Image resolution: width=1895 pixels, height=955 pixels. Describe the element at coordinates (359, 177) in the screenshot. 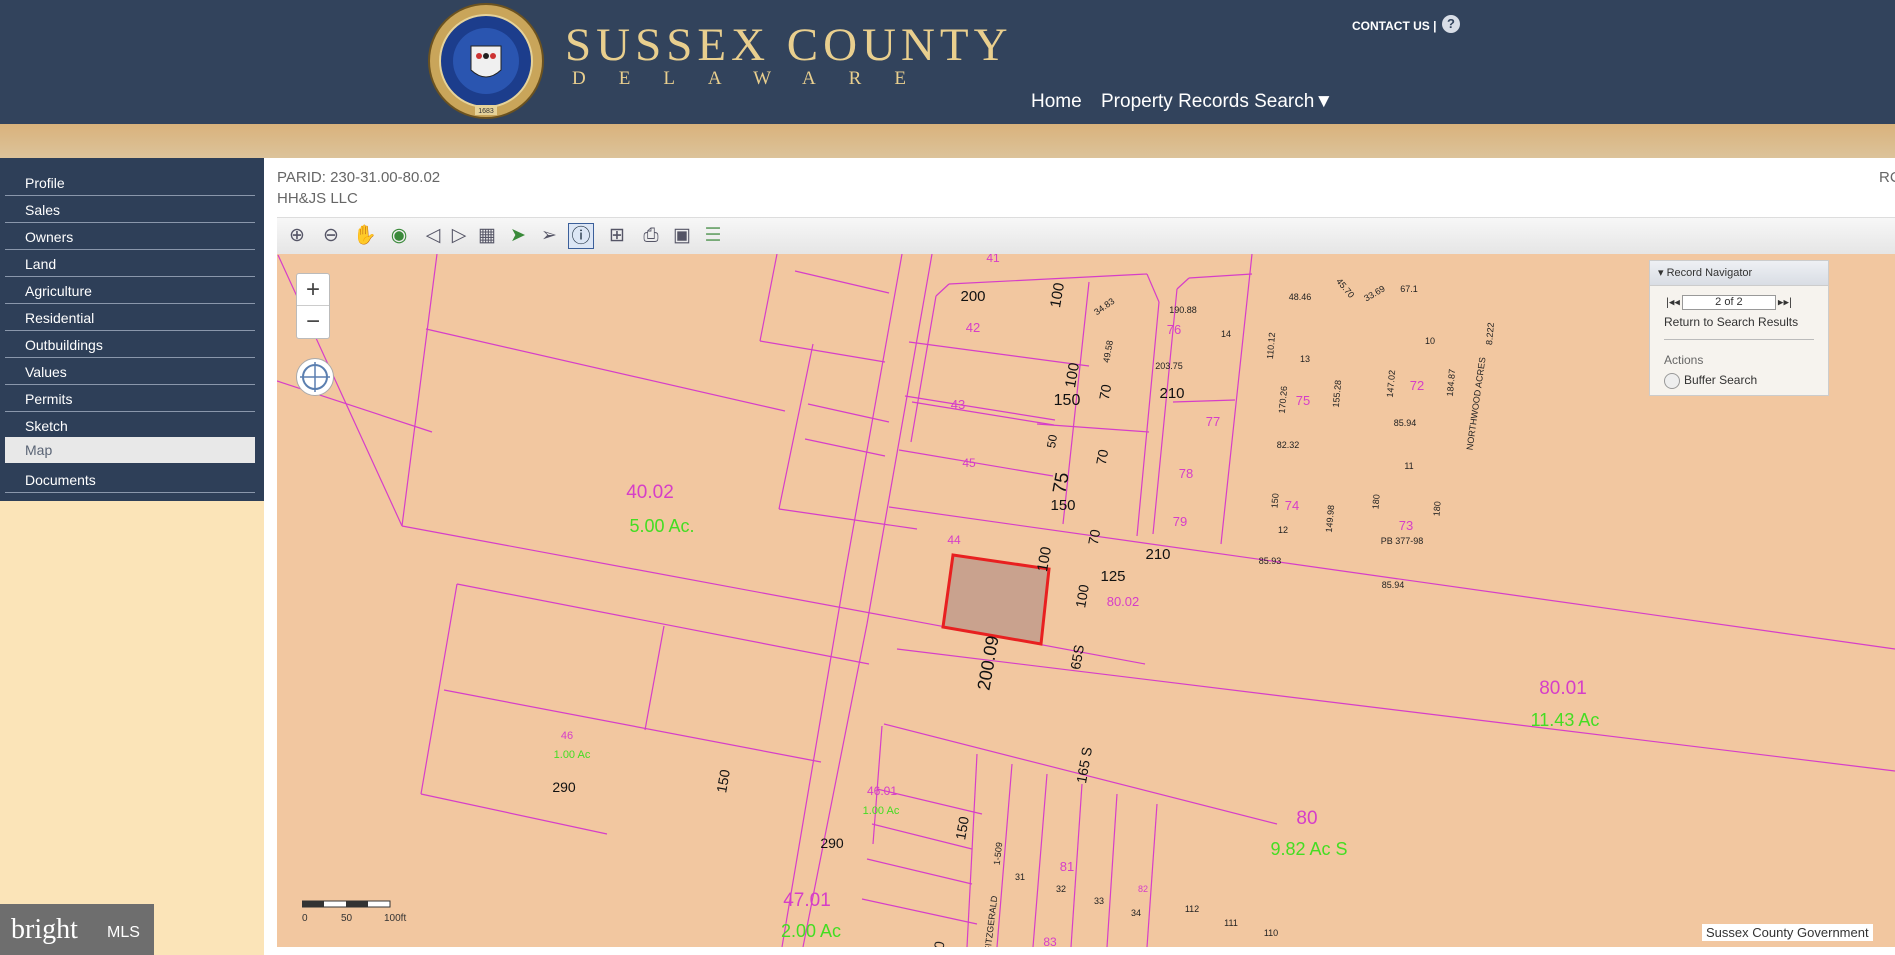

I see `parcel-id: PARID: 230-31.00-80.02` at that location.